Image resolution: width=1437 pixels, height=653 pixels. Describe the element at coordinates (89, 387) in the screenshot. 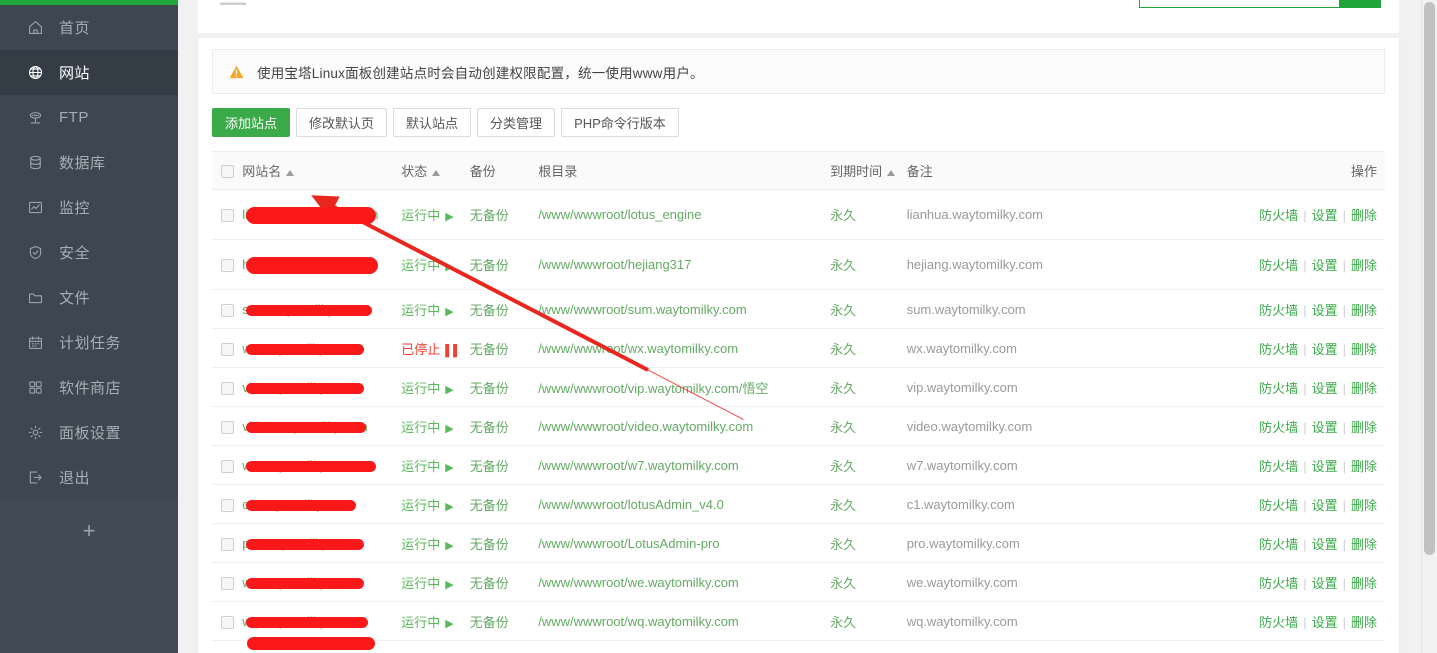

I see `sidebar-item-9: 软件商店` at that location.